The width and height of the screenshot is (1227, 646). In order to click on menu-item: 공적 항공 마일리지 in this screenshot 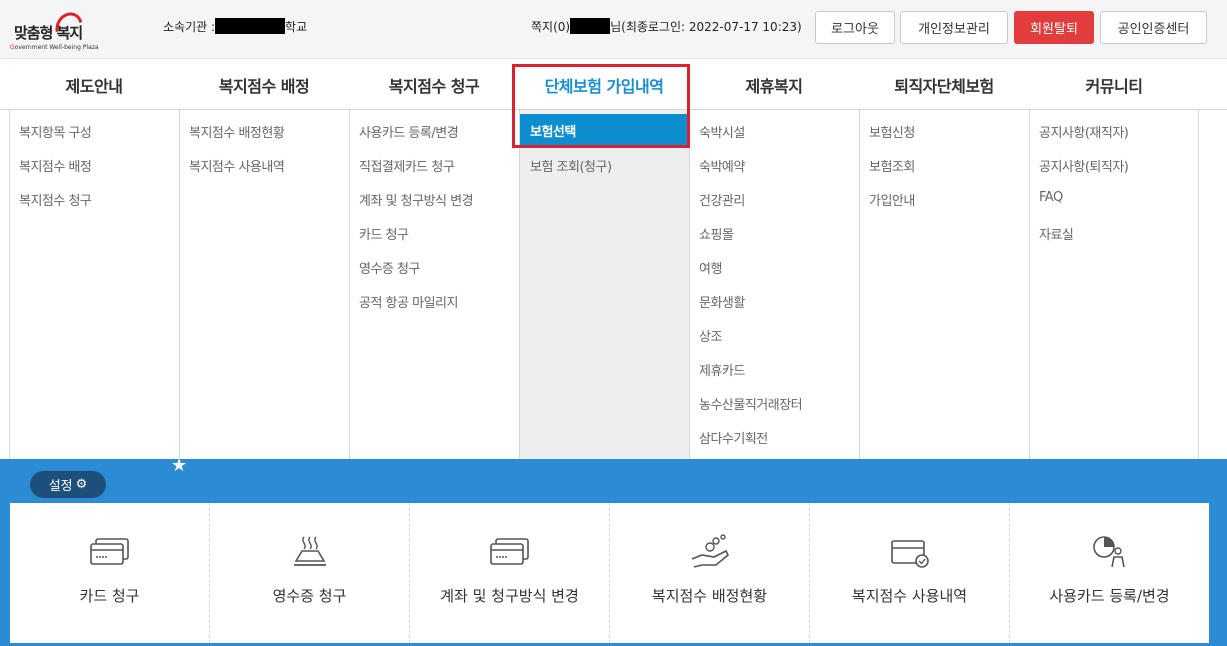, I will do `click(408, 301)`.